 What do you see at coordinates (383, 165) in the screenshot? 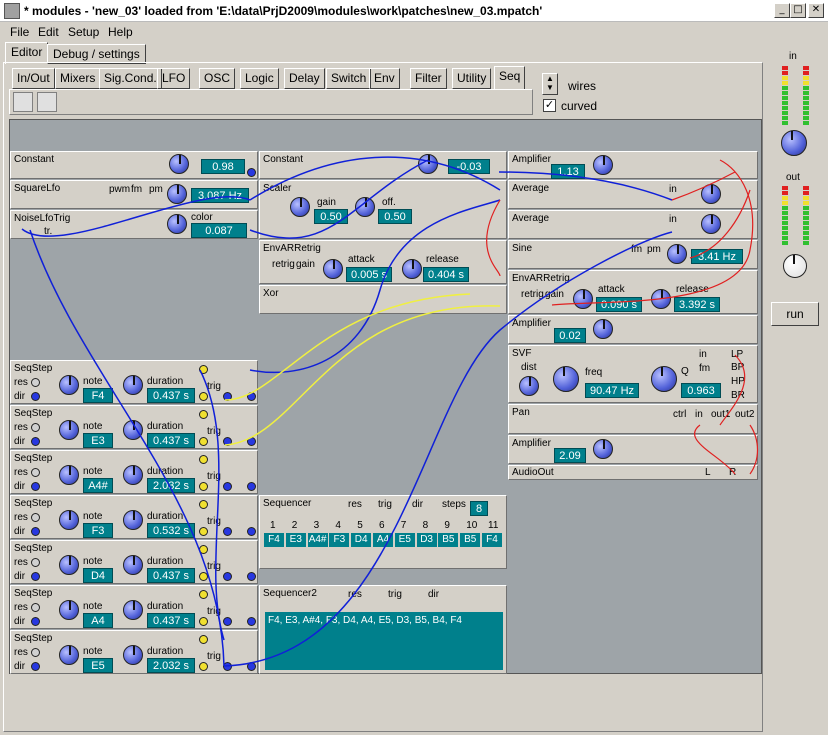
I see `module-constant-2: Constant -0.03` at bounding box center [383, 165].